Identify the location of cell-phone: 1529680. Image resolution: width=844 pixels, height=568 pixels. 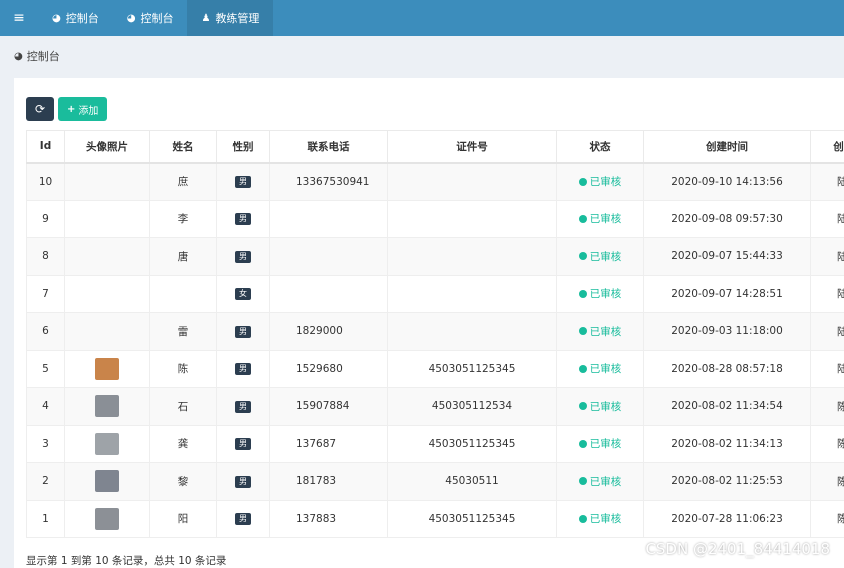
(328, 368).